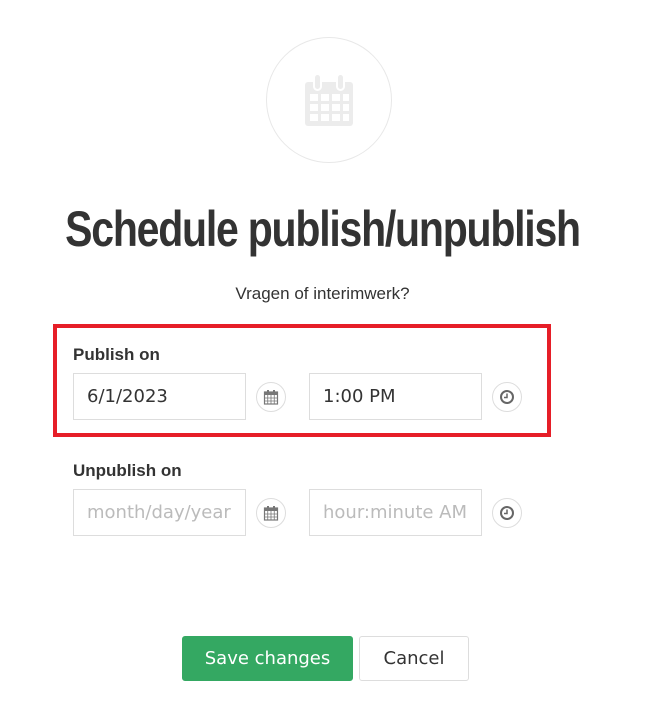  I want to click on cancel-button: Cancel, so click(414, 658).